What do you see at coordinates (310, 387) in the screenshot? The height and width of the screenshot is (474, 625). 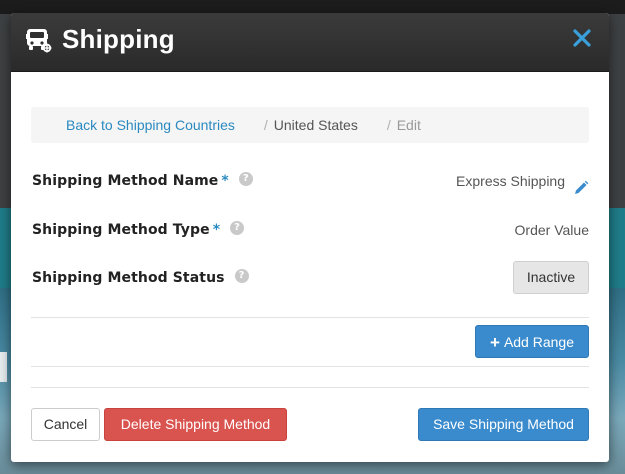 I see `footer-divider` at bounding box center [310, 387].